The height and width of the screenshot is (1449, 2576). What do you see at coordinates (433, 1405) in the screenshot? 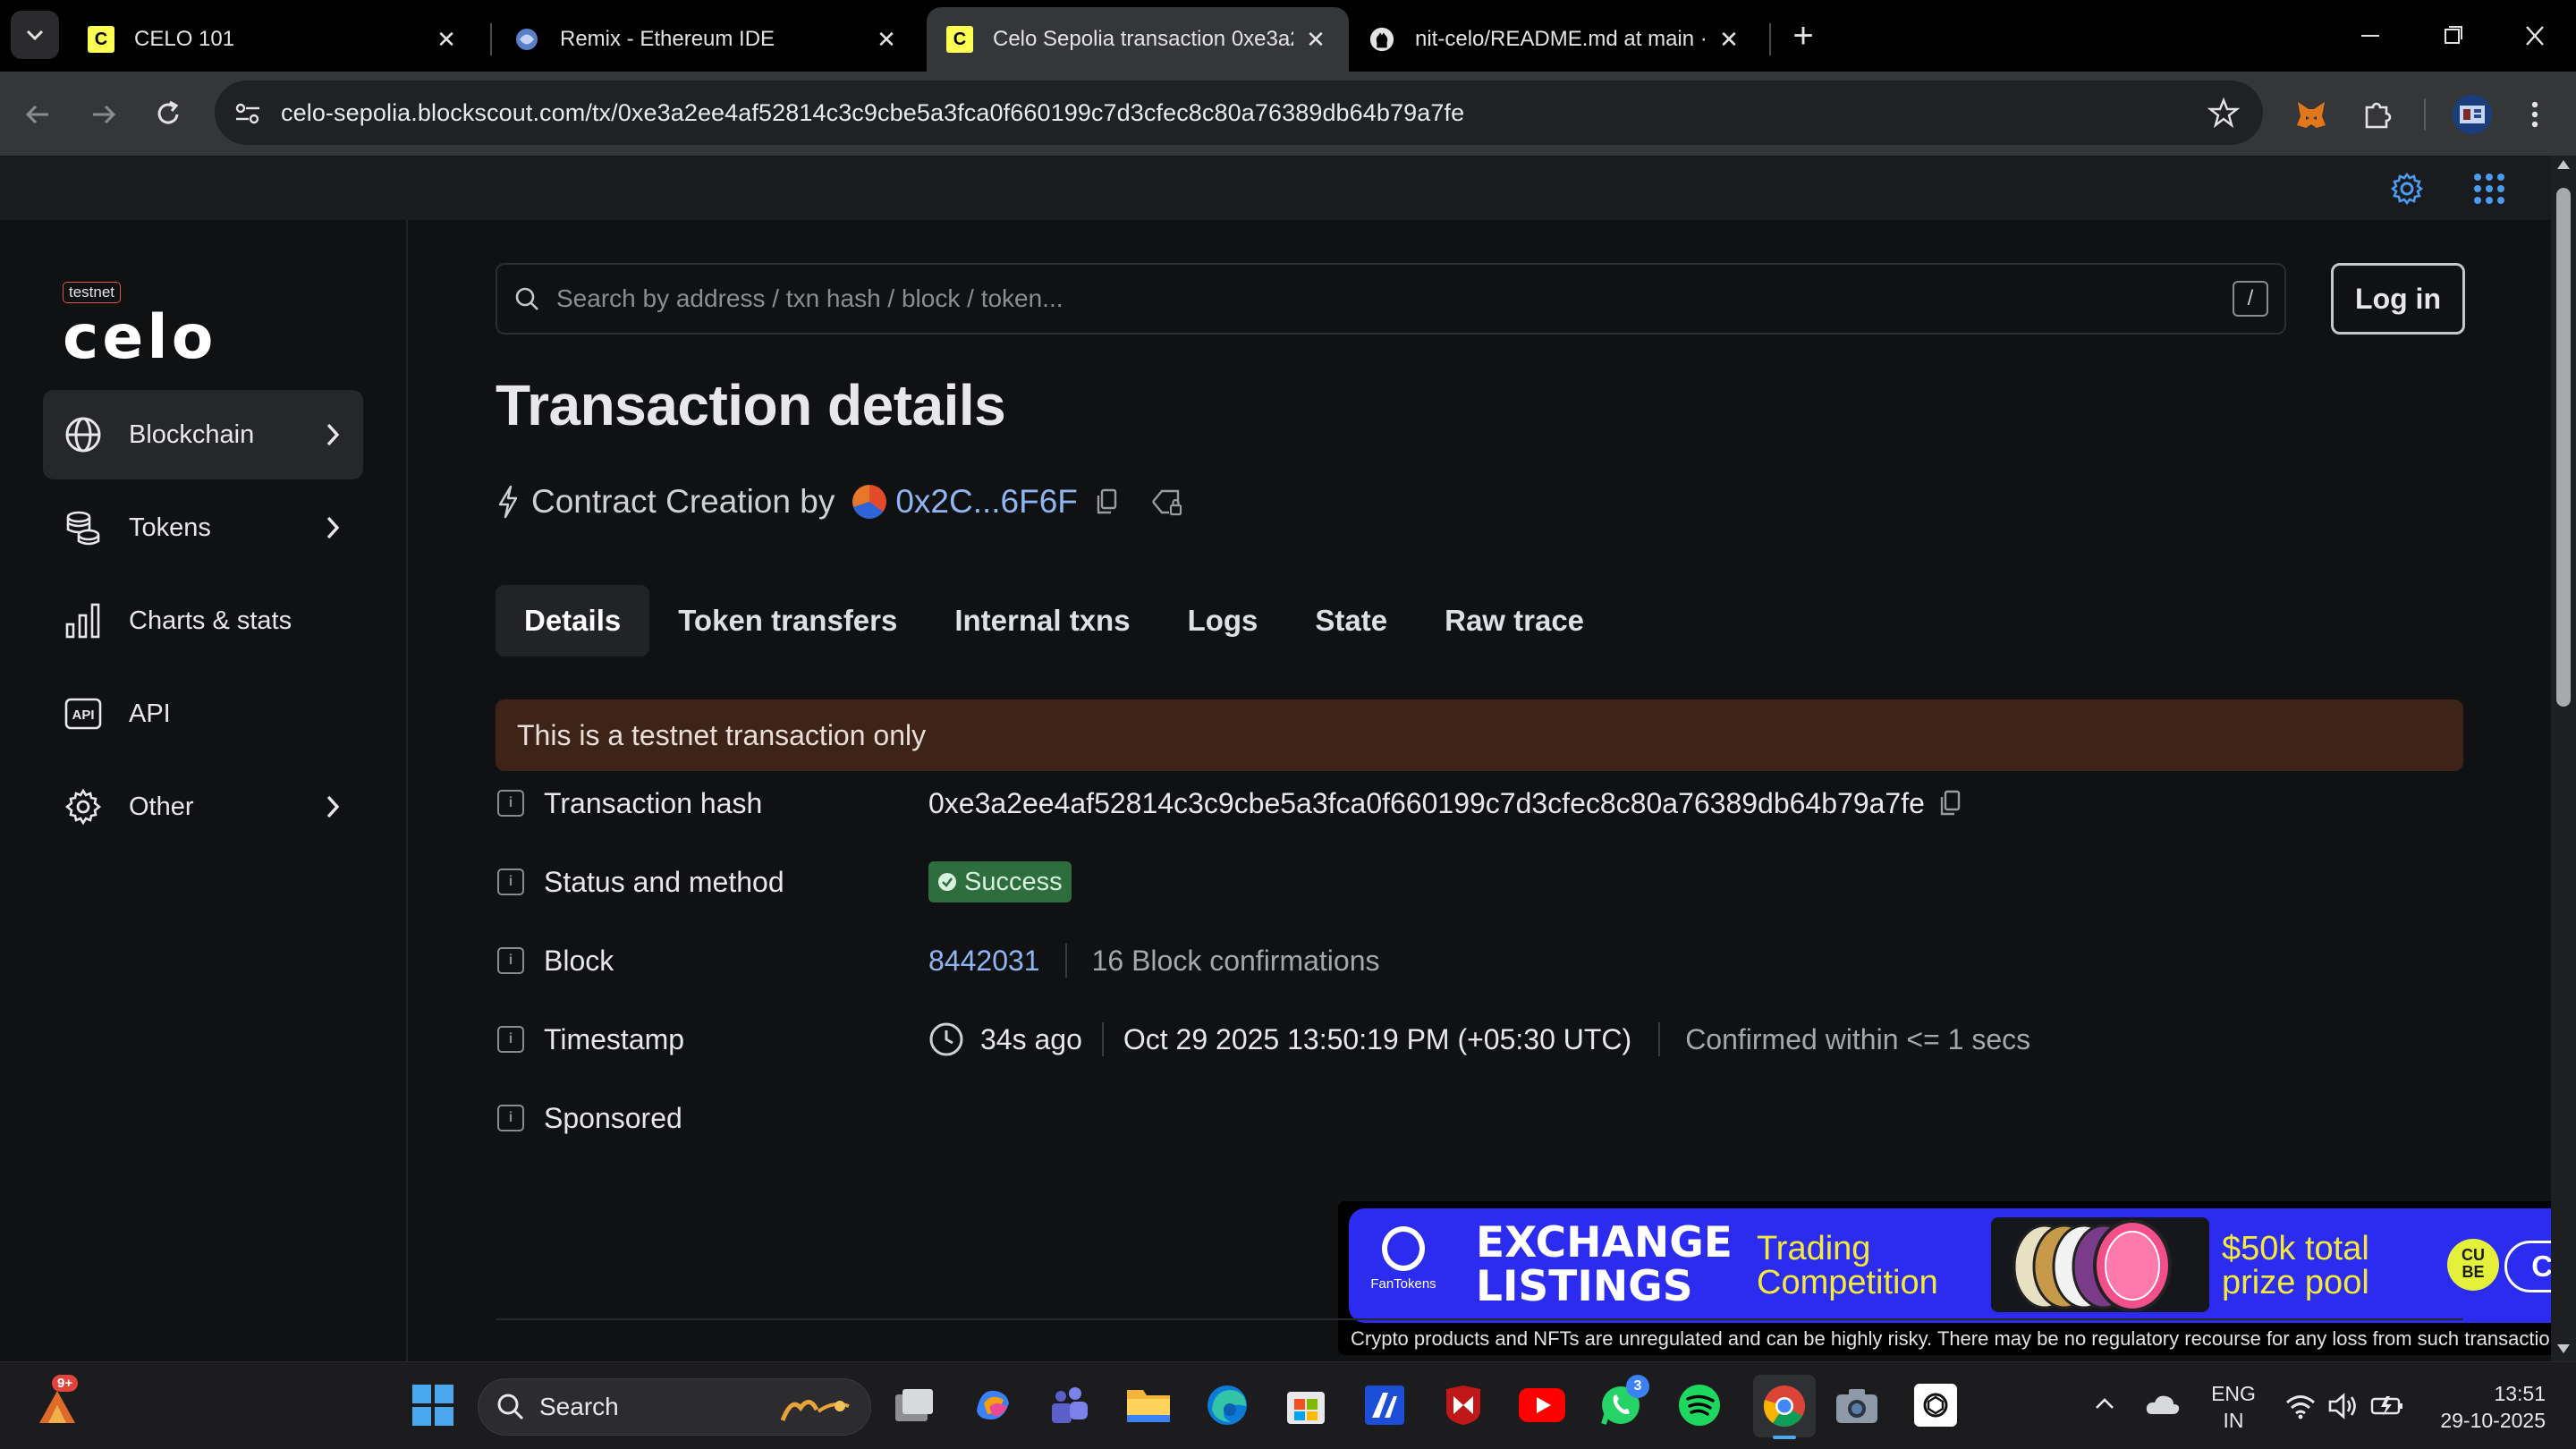
I see `windows-start-icon` at bounding box center [433, 1405].